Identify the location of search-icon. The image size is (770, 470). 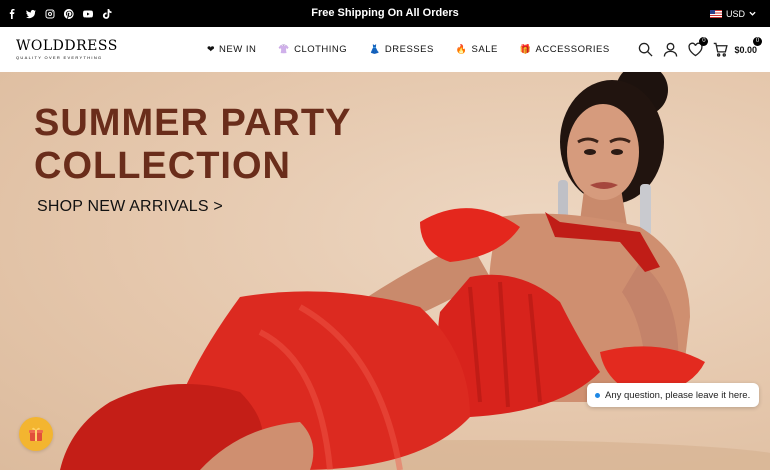
(645, 49).